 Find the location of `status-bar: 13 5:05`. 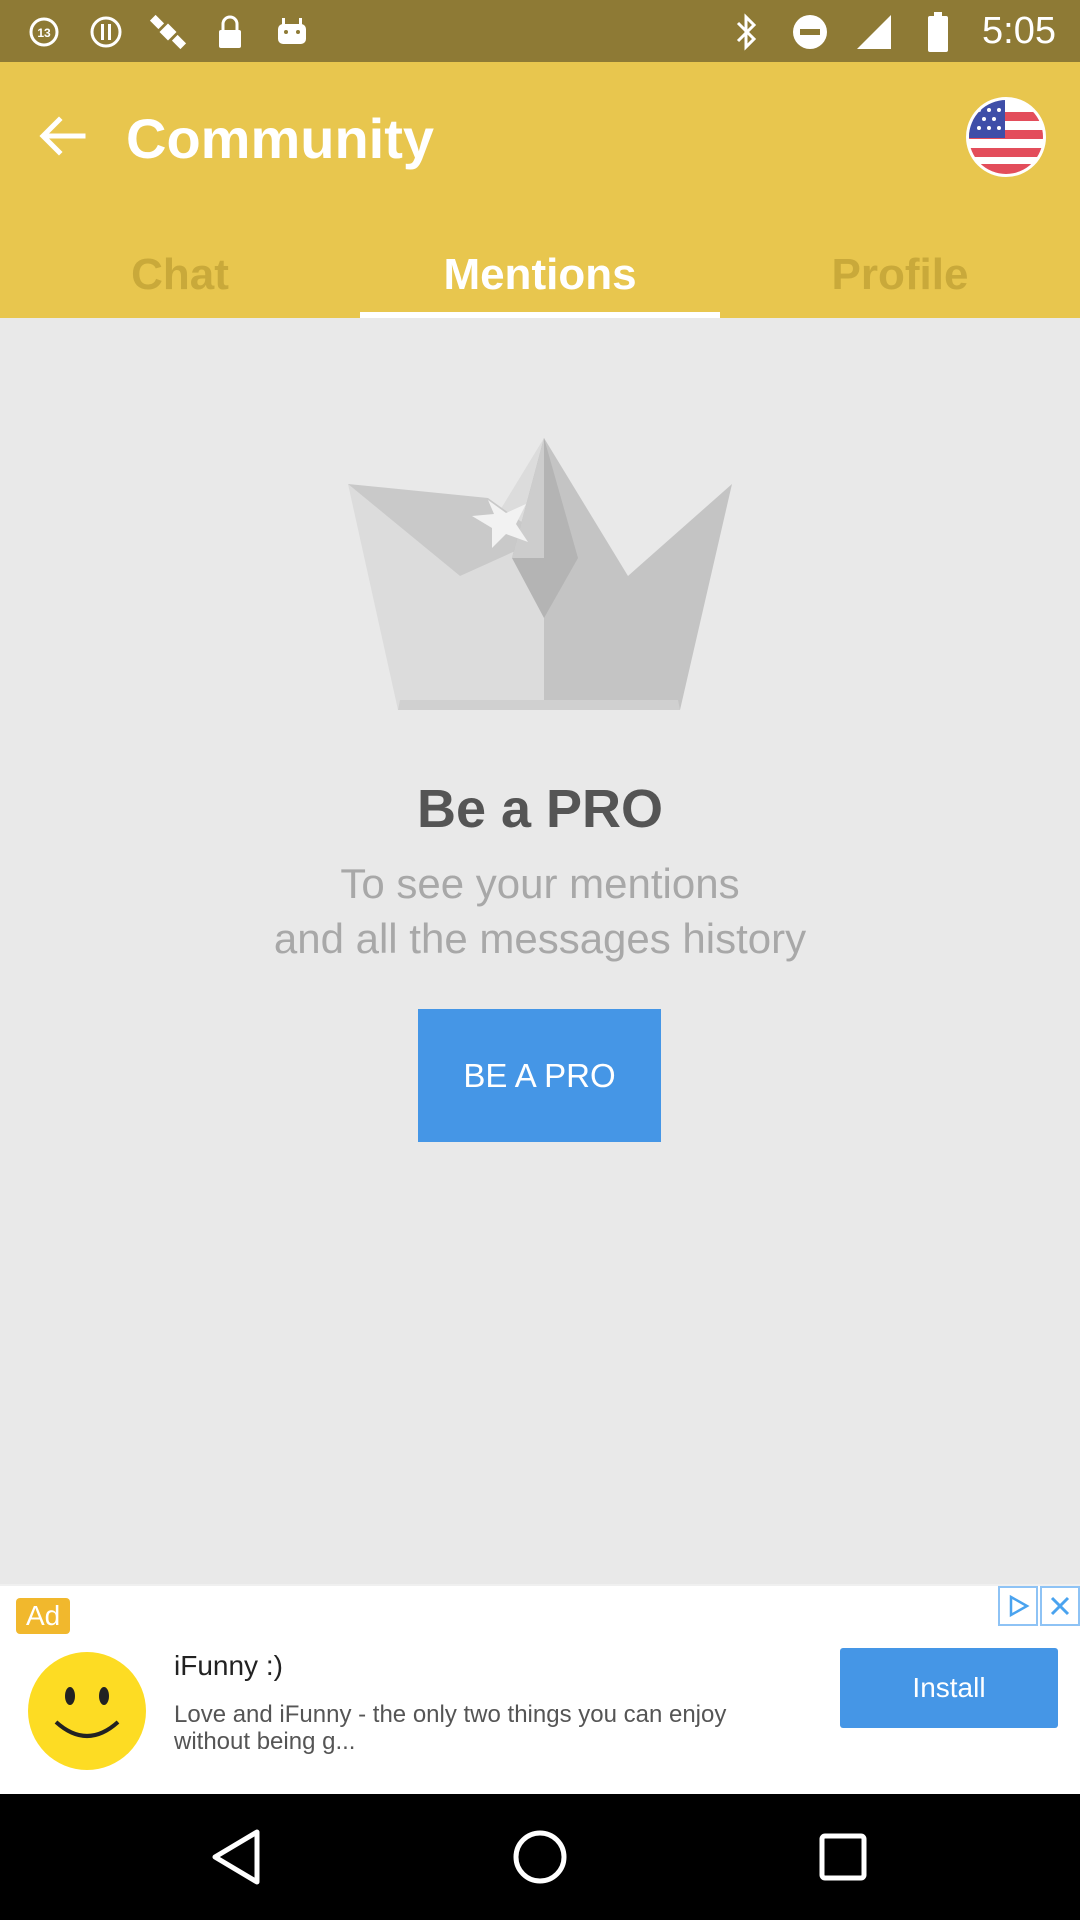

status-bar: 13 5:05 is located at coordinates (540, 31).